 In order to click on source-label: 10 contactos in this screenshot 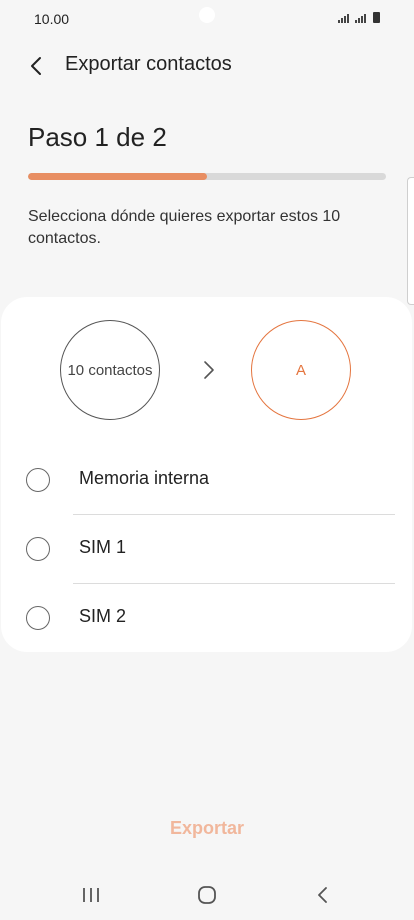, I will do `click(110, 370)`.